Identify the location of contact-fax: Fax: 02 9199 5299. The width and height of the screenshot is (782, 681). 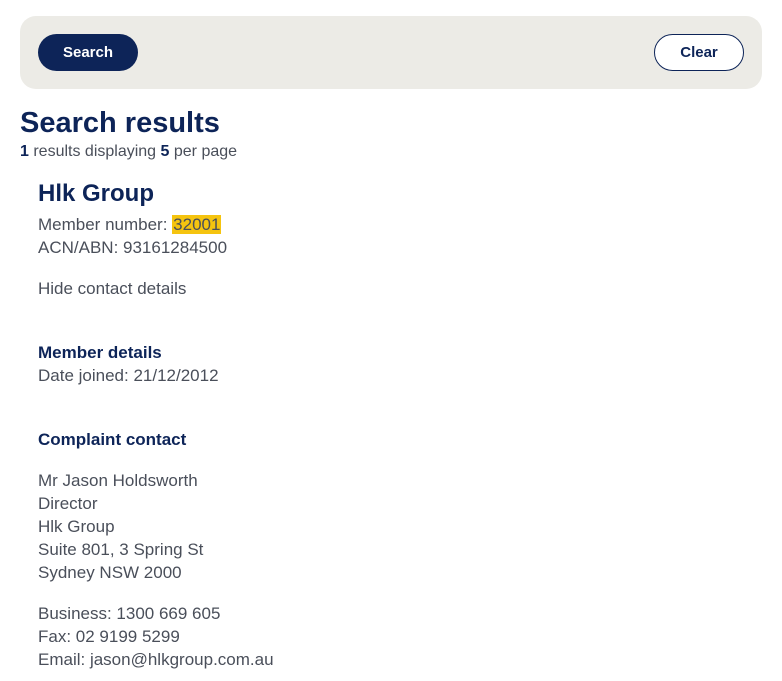
(109, 636).